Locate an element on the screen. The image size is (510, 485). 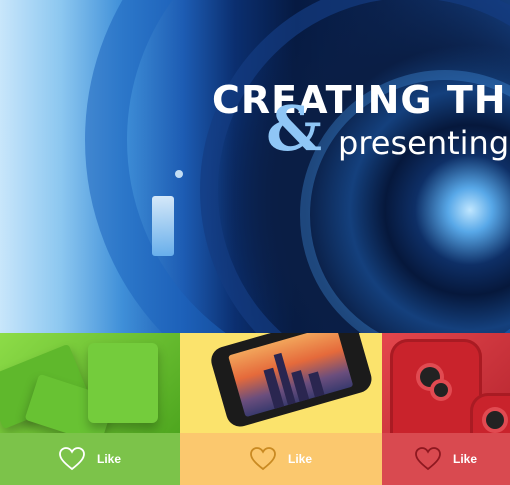
portfolio-tile-red: Like is located at coordinates (446, 409).